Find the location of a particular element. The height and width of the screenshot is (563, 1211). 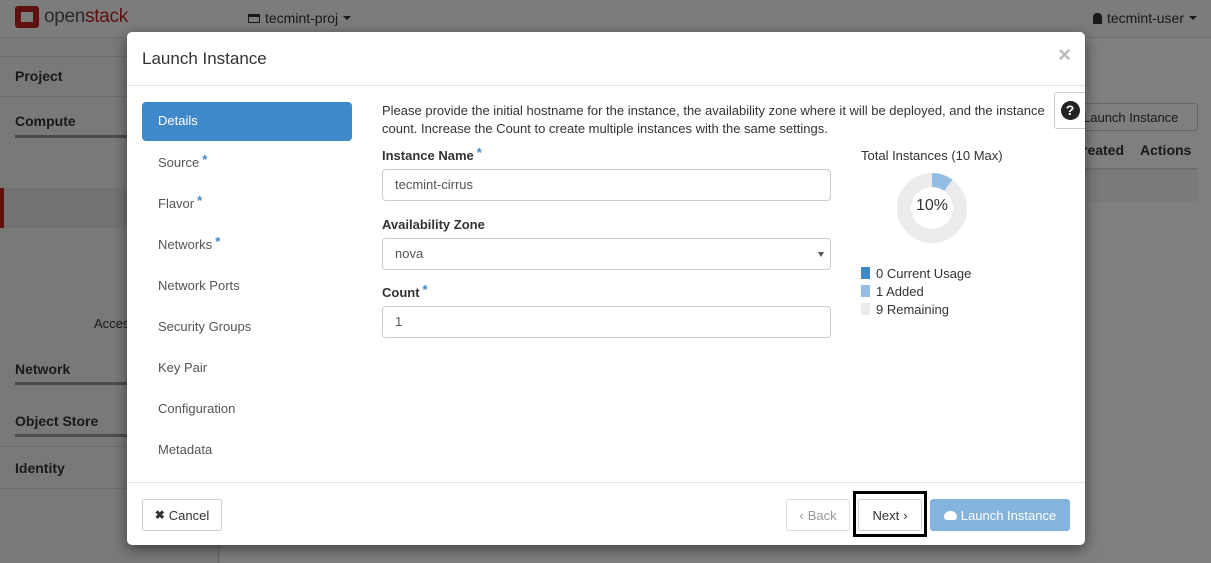

wizard-step-source: Source * is located at coordinates (247, 163).